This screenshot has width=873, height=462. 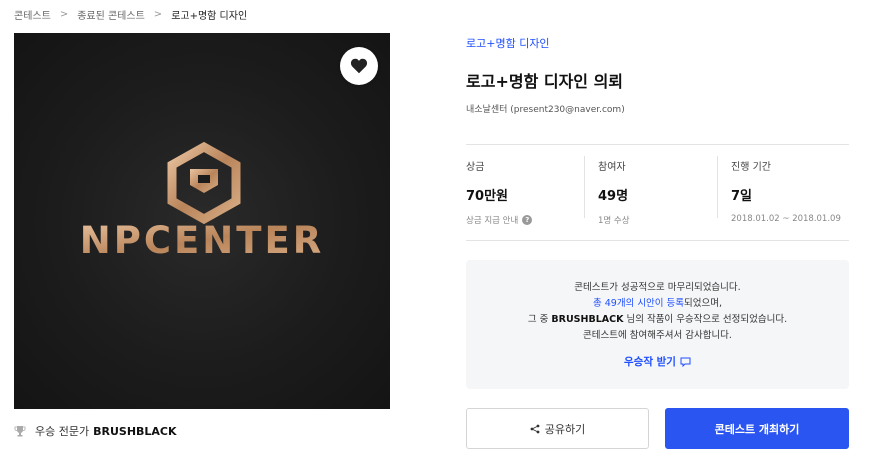 What do you see at coordinates (587, 319) in the screenshot?
I see `notice-winner-name: BRUSHBLACK` at bounding box center [587, 319].